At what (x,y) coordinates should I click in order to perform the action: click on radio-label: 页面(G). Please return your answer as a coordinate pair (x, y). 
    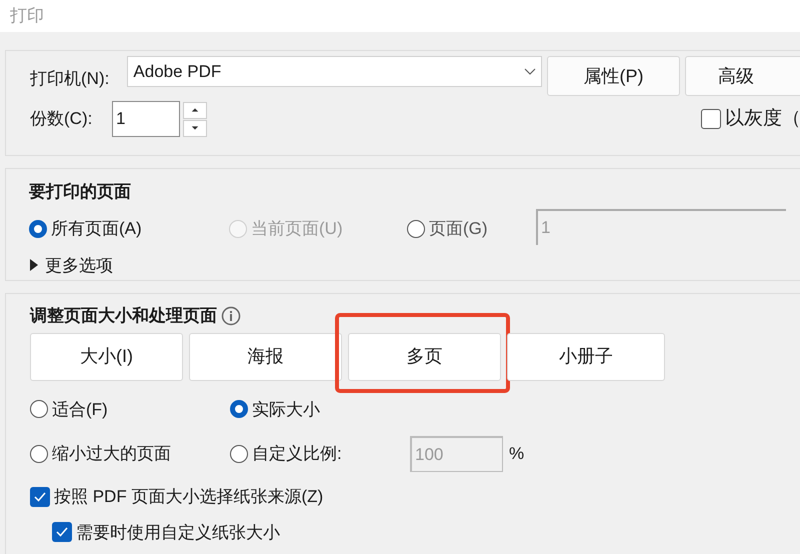
    Looking at the image, I should click on (458, 229).